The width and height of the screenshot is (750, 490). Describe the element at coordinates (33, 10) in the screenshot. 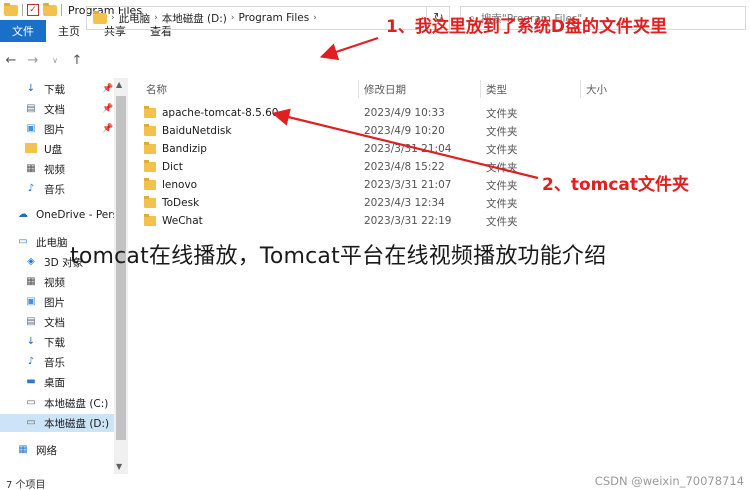

I see `properties-icon: ✓` at that location.